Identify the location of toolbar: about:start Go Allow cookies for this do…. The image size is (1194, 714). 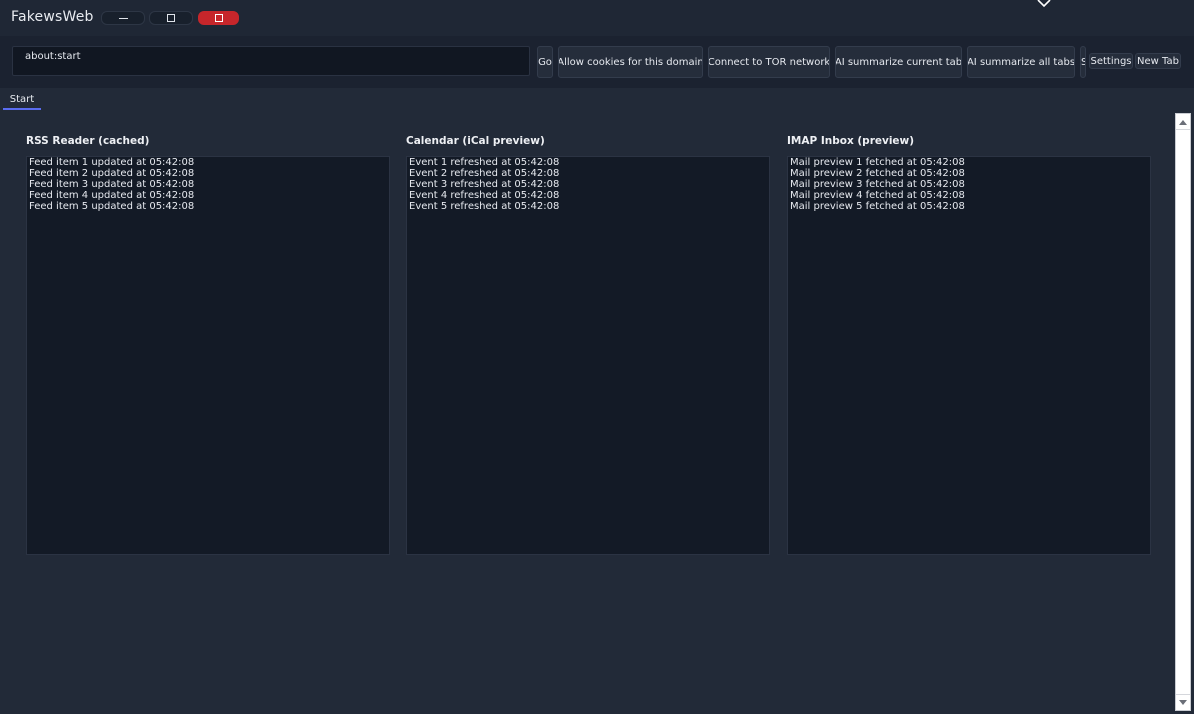
(597, 62).